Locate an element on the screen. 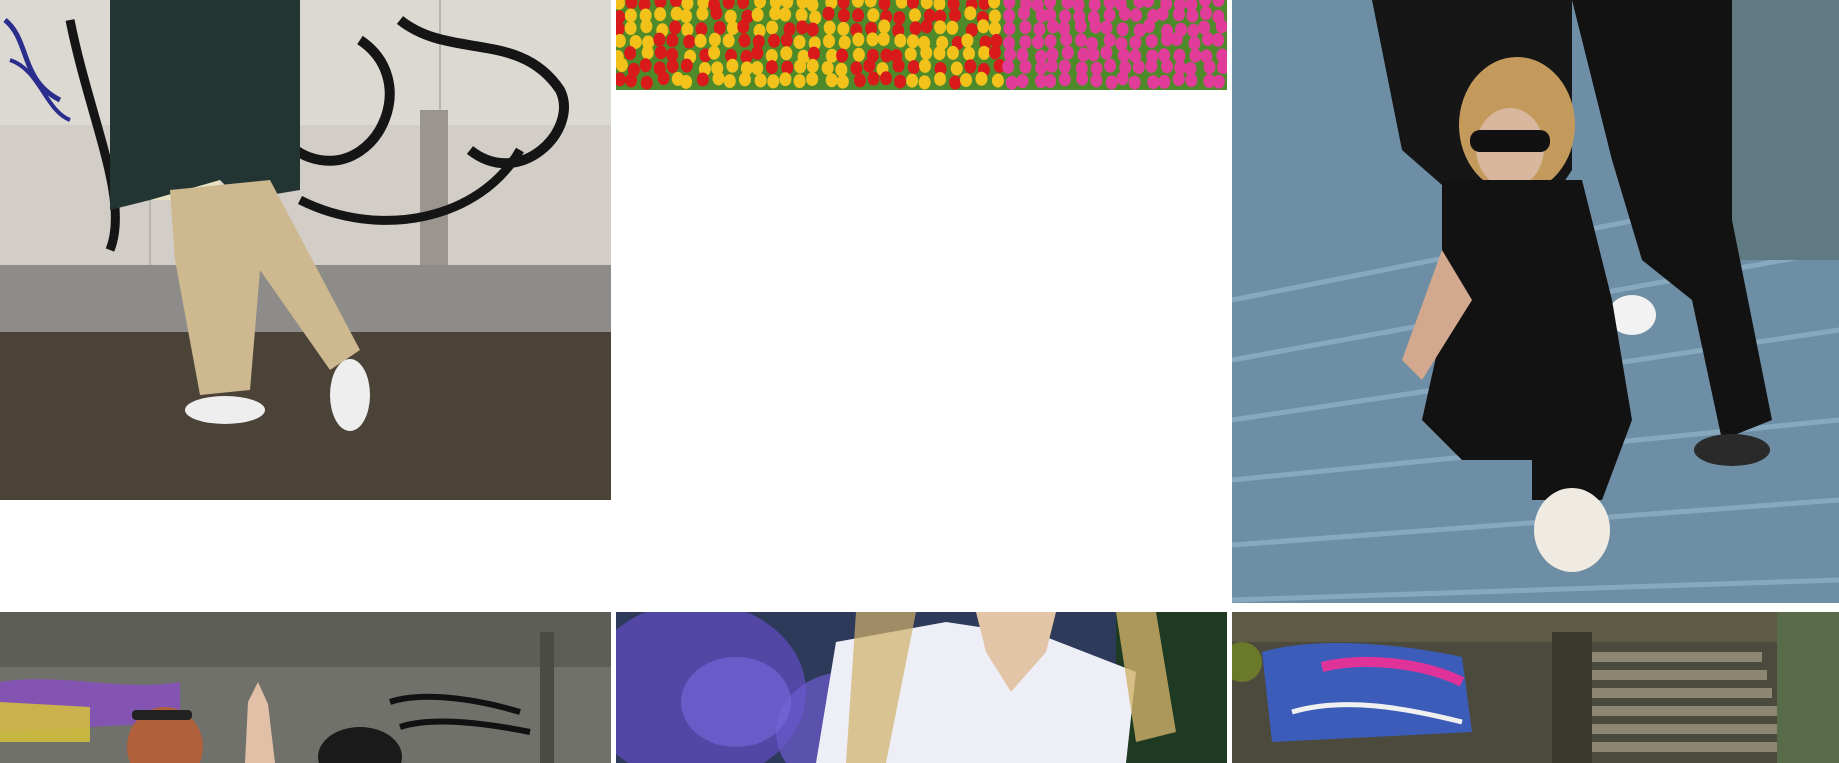  photo-2-image is located at coordinates (921, 45).